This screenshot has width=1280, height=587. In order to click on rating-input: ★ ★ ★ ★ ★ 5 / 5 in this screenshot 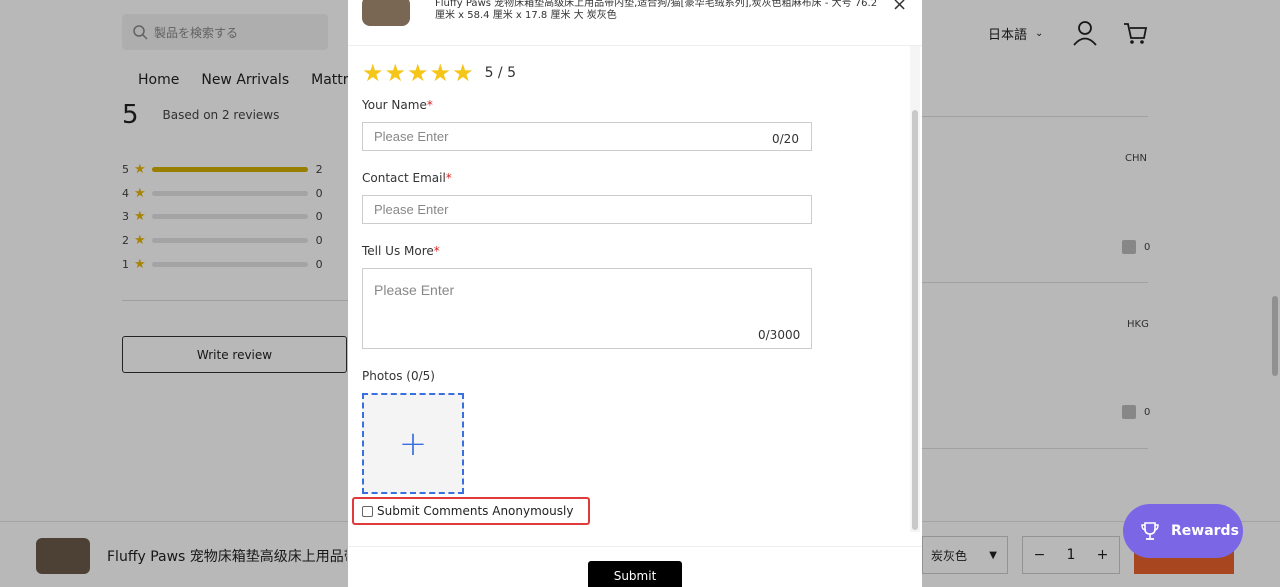, I will do `click(439, 73)`.